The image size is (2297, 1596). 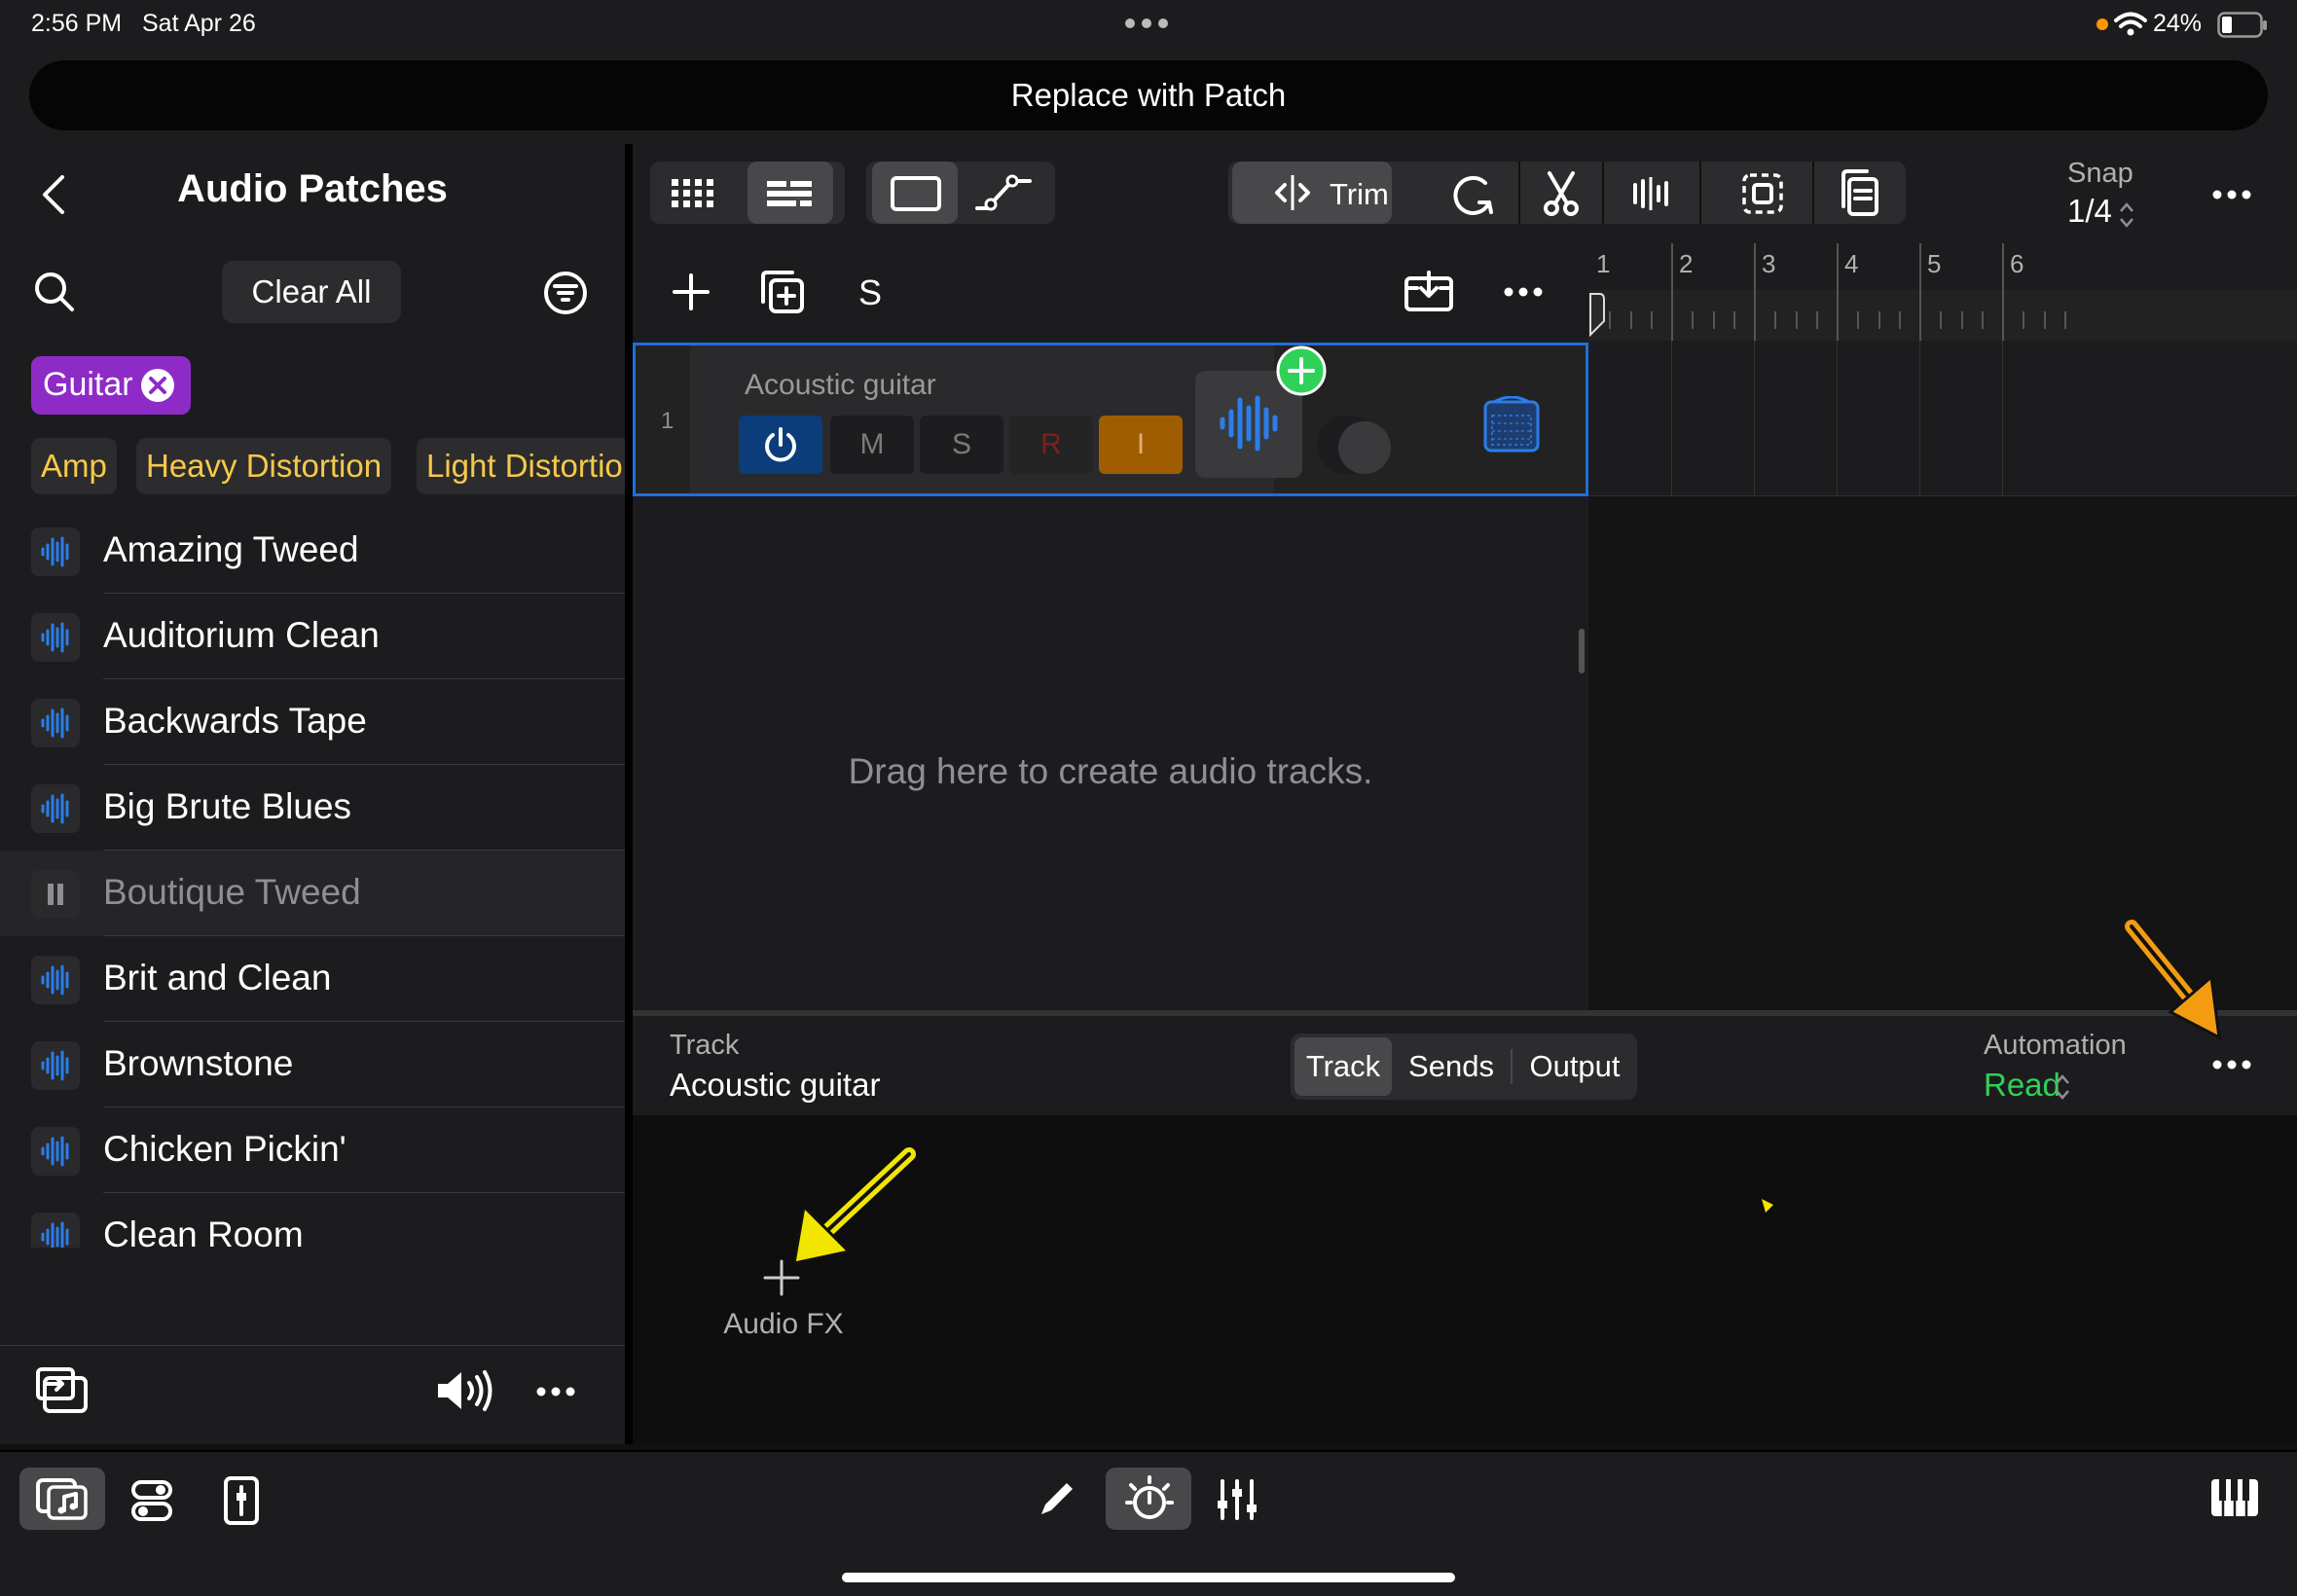 I want to click on patch-row: Brit and Clean, so click(x=312, y=979).